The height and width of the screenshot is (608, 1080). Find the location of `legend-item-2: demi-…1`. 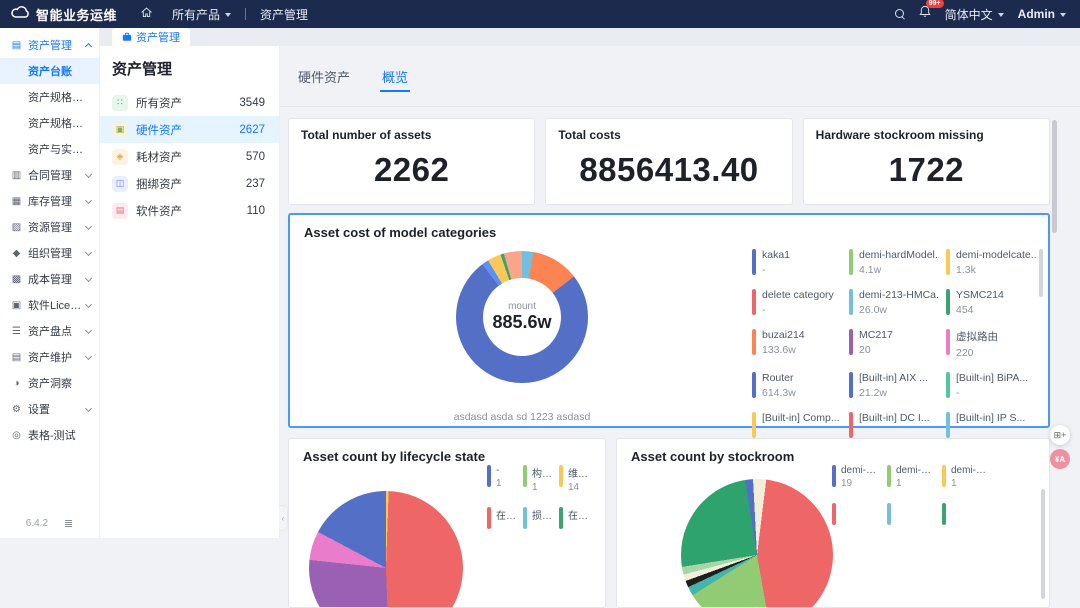

legend-item-2: demi-…1 is located at coordinates (969, 477).